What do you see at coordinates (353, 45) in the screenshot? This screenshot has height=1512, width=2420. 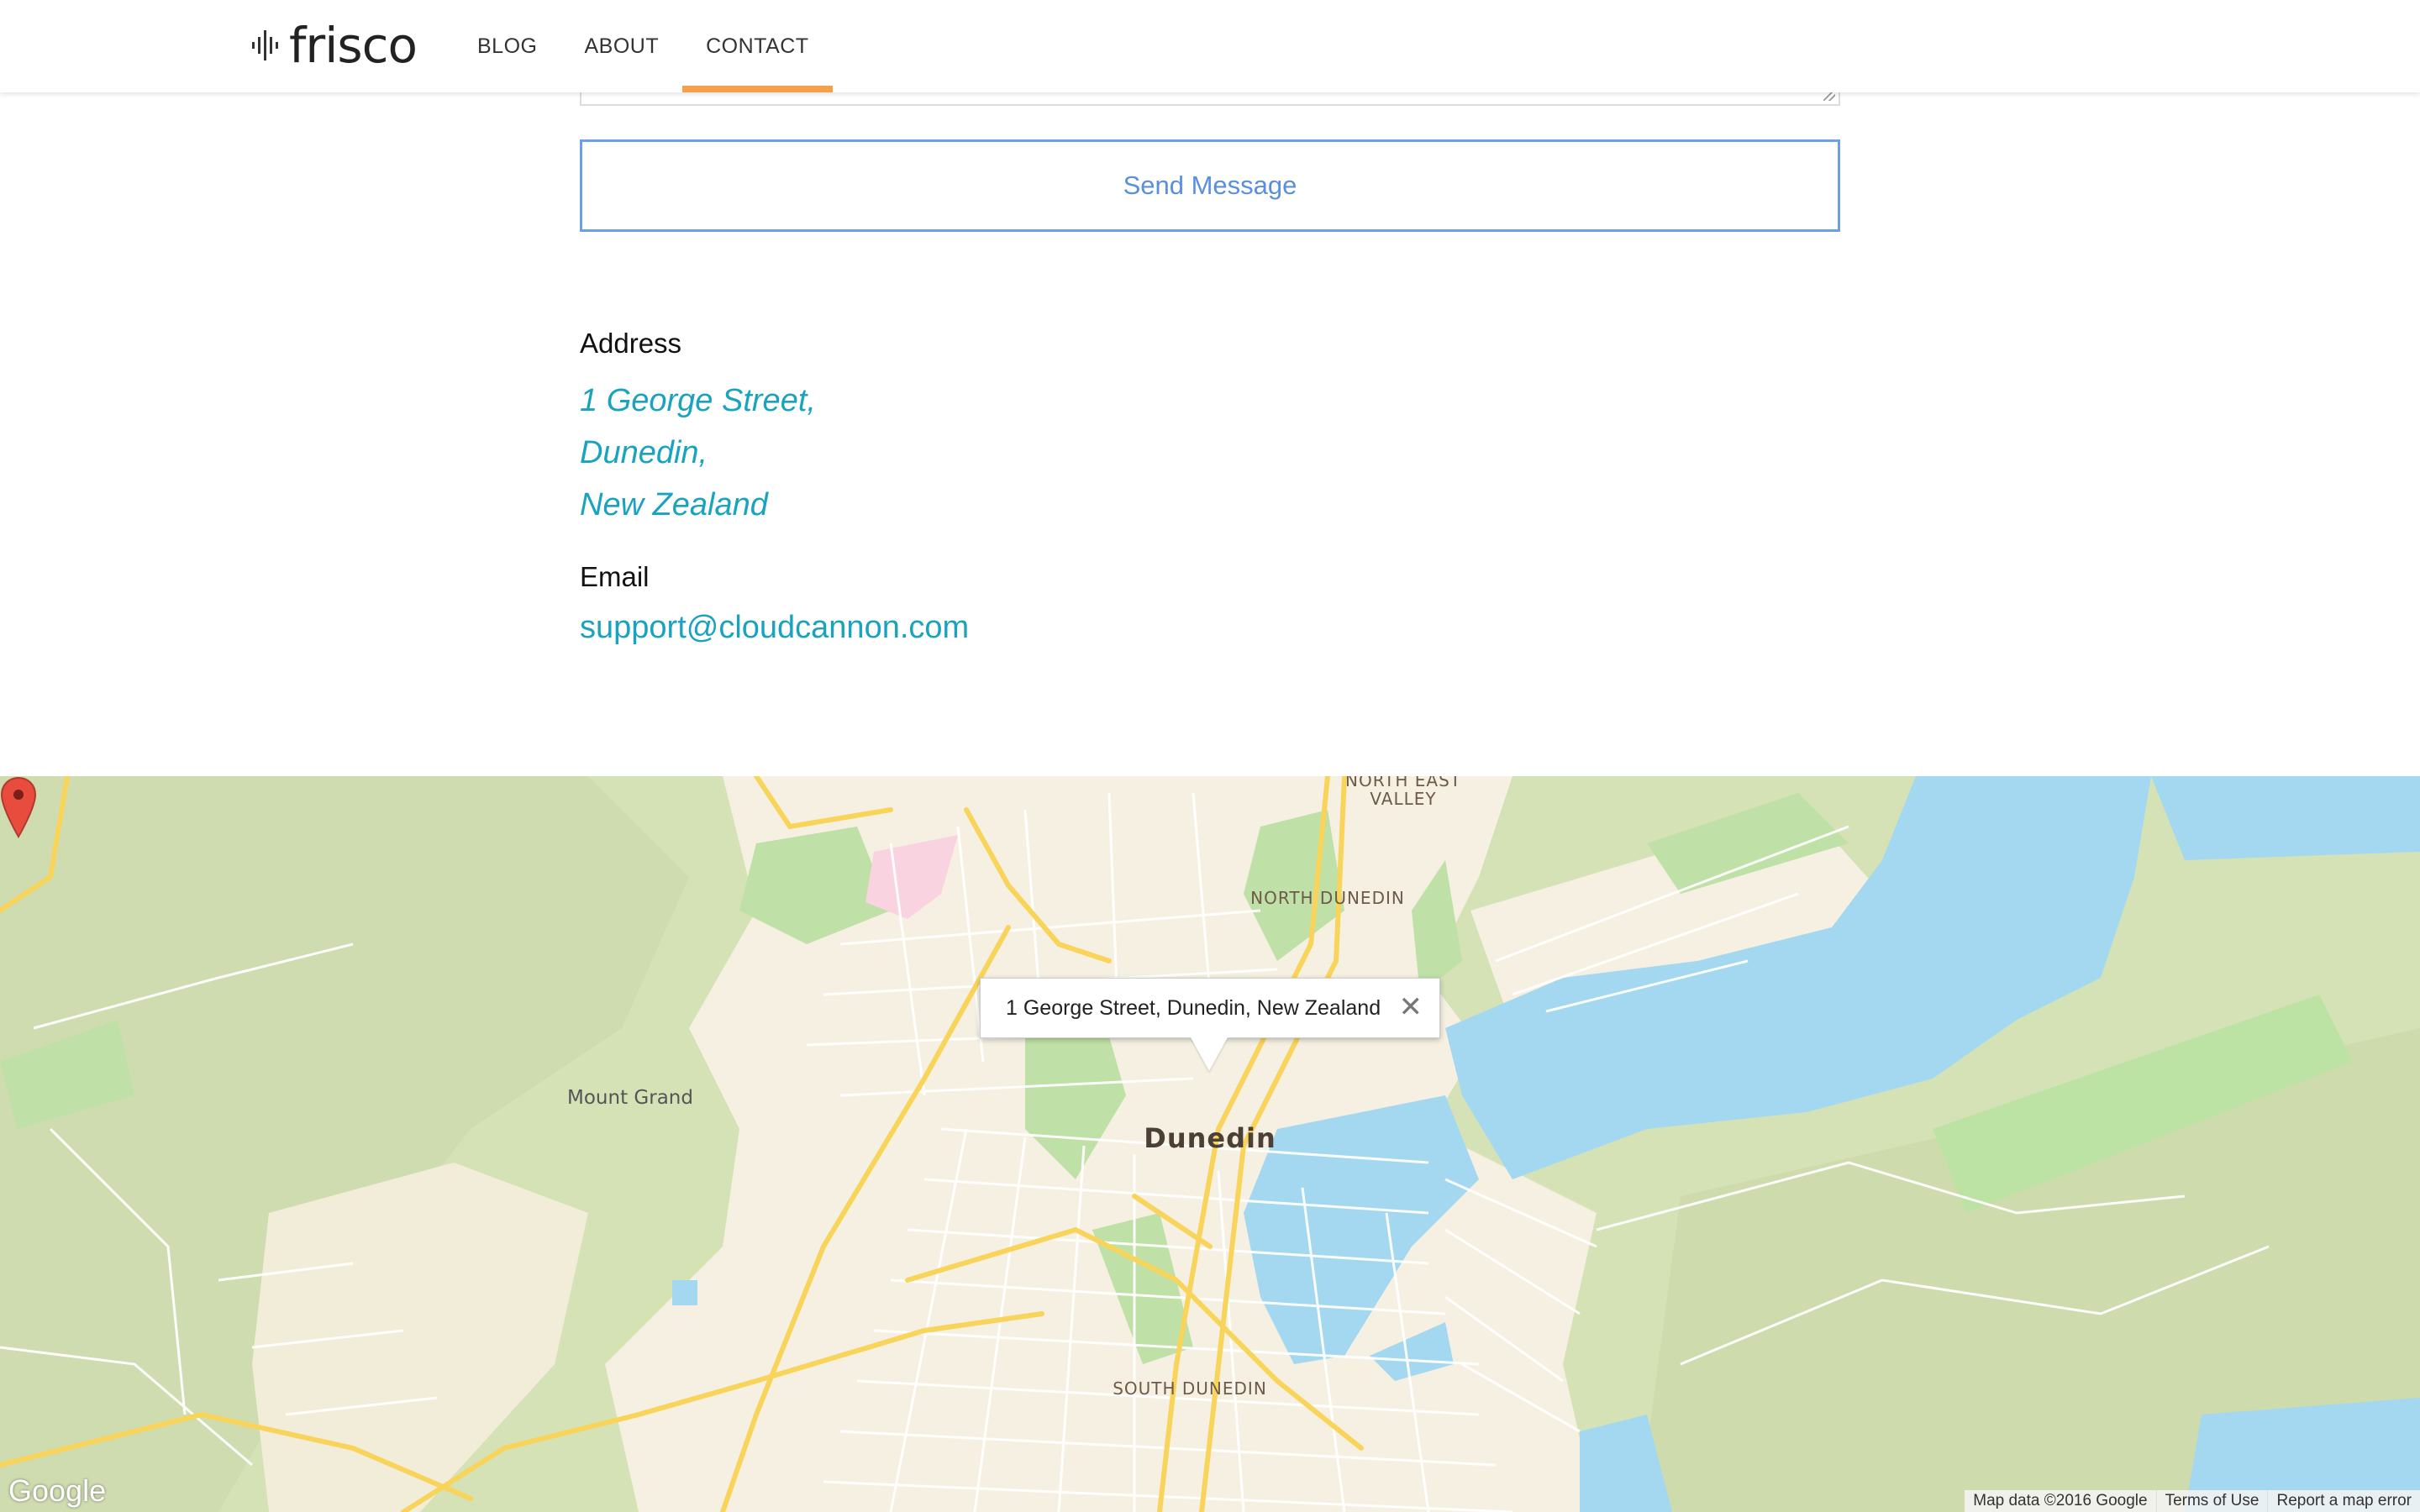 I see `logo-text: frisco` at bounding box center [353, 45].